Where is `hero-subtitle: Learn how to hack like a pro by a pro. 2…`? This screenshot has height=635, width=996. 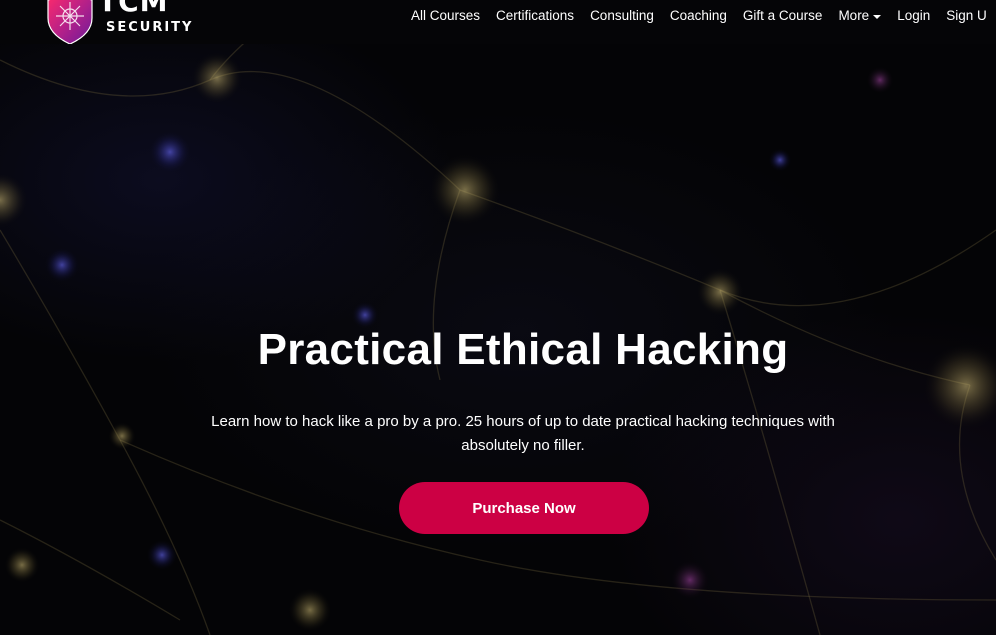 hero-subtitle: Learn how to hack like a pro by a pro. 2… is located at coordinates (523, 433).